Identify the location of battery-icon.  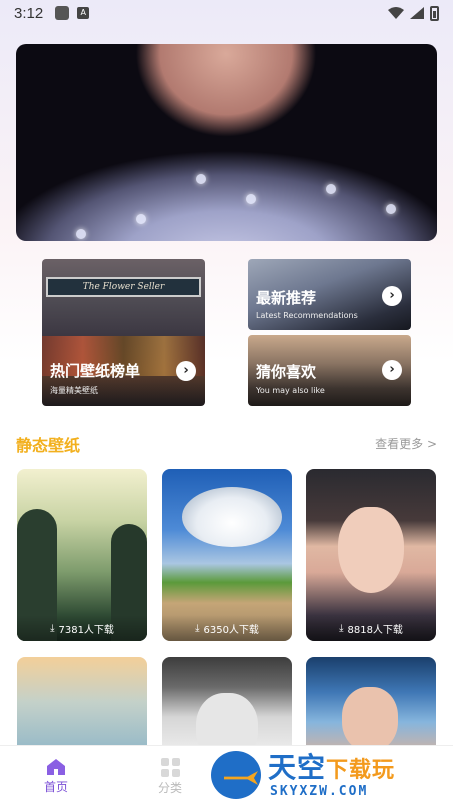
(434, 13).